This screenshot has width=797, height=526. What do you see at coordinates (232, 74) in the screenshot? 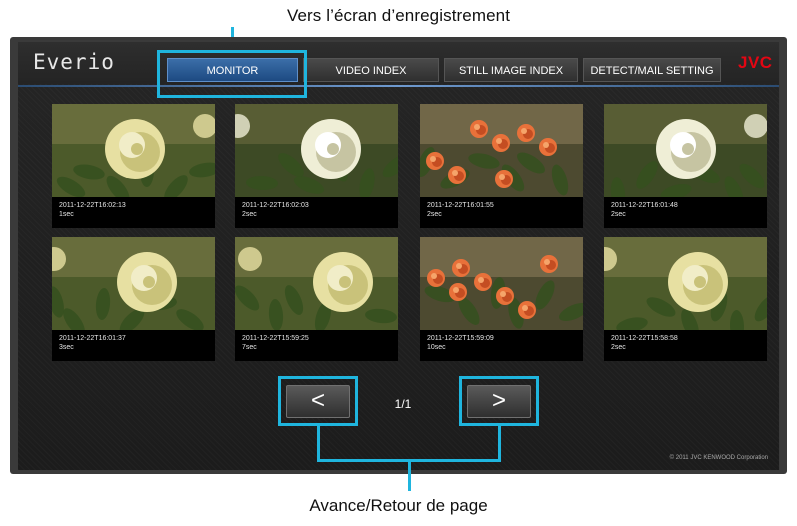
I see `annotation-box-monitor` at bounding box center [232, 74].